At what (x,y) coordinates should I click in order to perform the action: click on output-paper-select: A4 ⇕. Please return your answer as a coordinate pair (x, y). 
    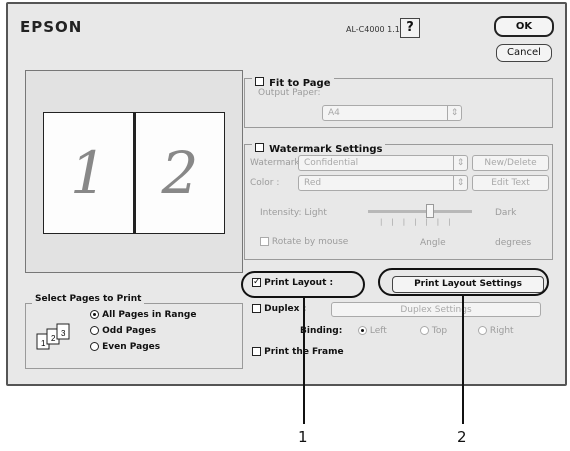
    Looking at the image, I should click on (392, 113).